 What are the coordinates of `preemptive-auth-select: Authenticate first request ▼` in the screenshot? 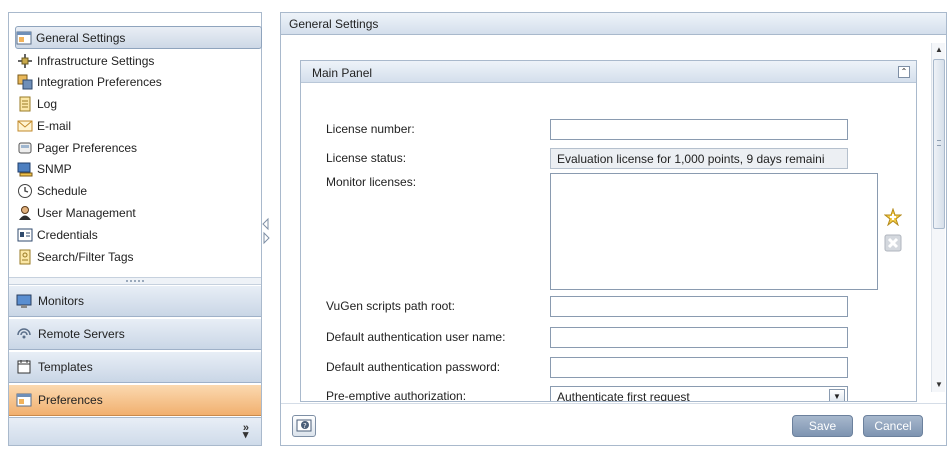 It's located at (699, 394).